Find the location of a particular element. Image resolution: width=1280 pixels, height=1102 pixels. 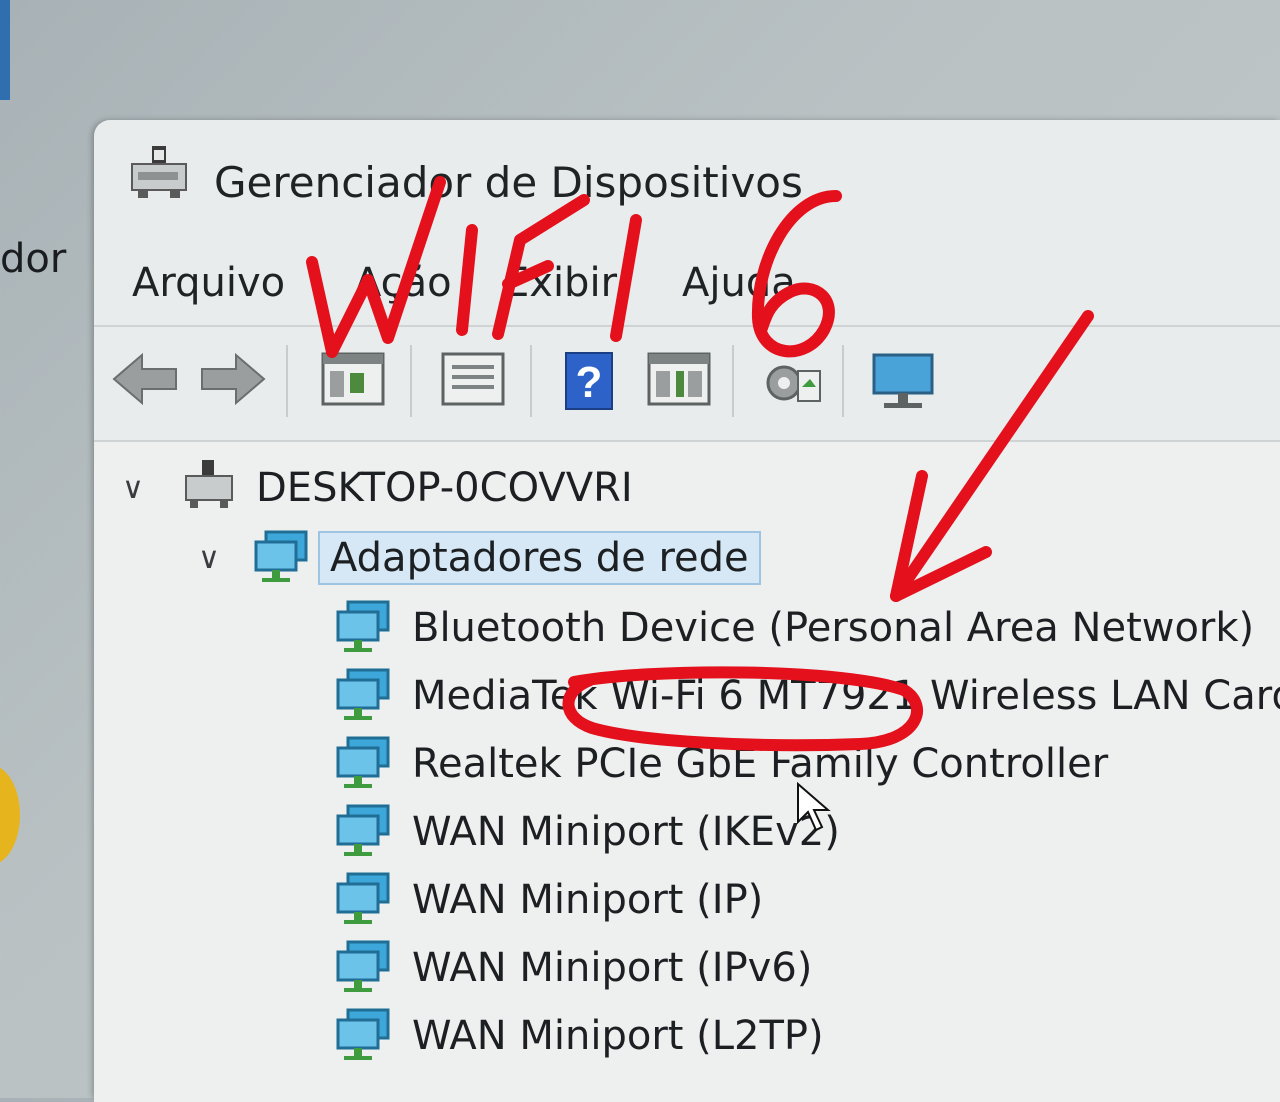

desktop-window-edge is located at coordinates (5, 50).